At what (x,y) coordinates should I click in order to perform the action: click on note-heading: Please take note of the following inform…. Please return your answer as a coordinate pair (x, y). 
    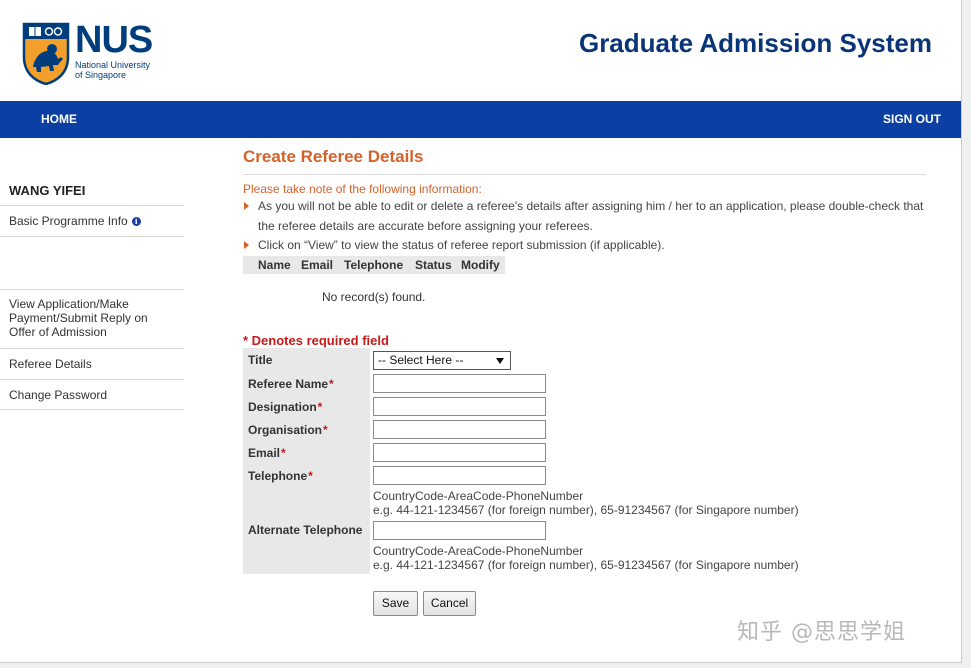
    Looking at the image, I should click on (362, 189).